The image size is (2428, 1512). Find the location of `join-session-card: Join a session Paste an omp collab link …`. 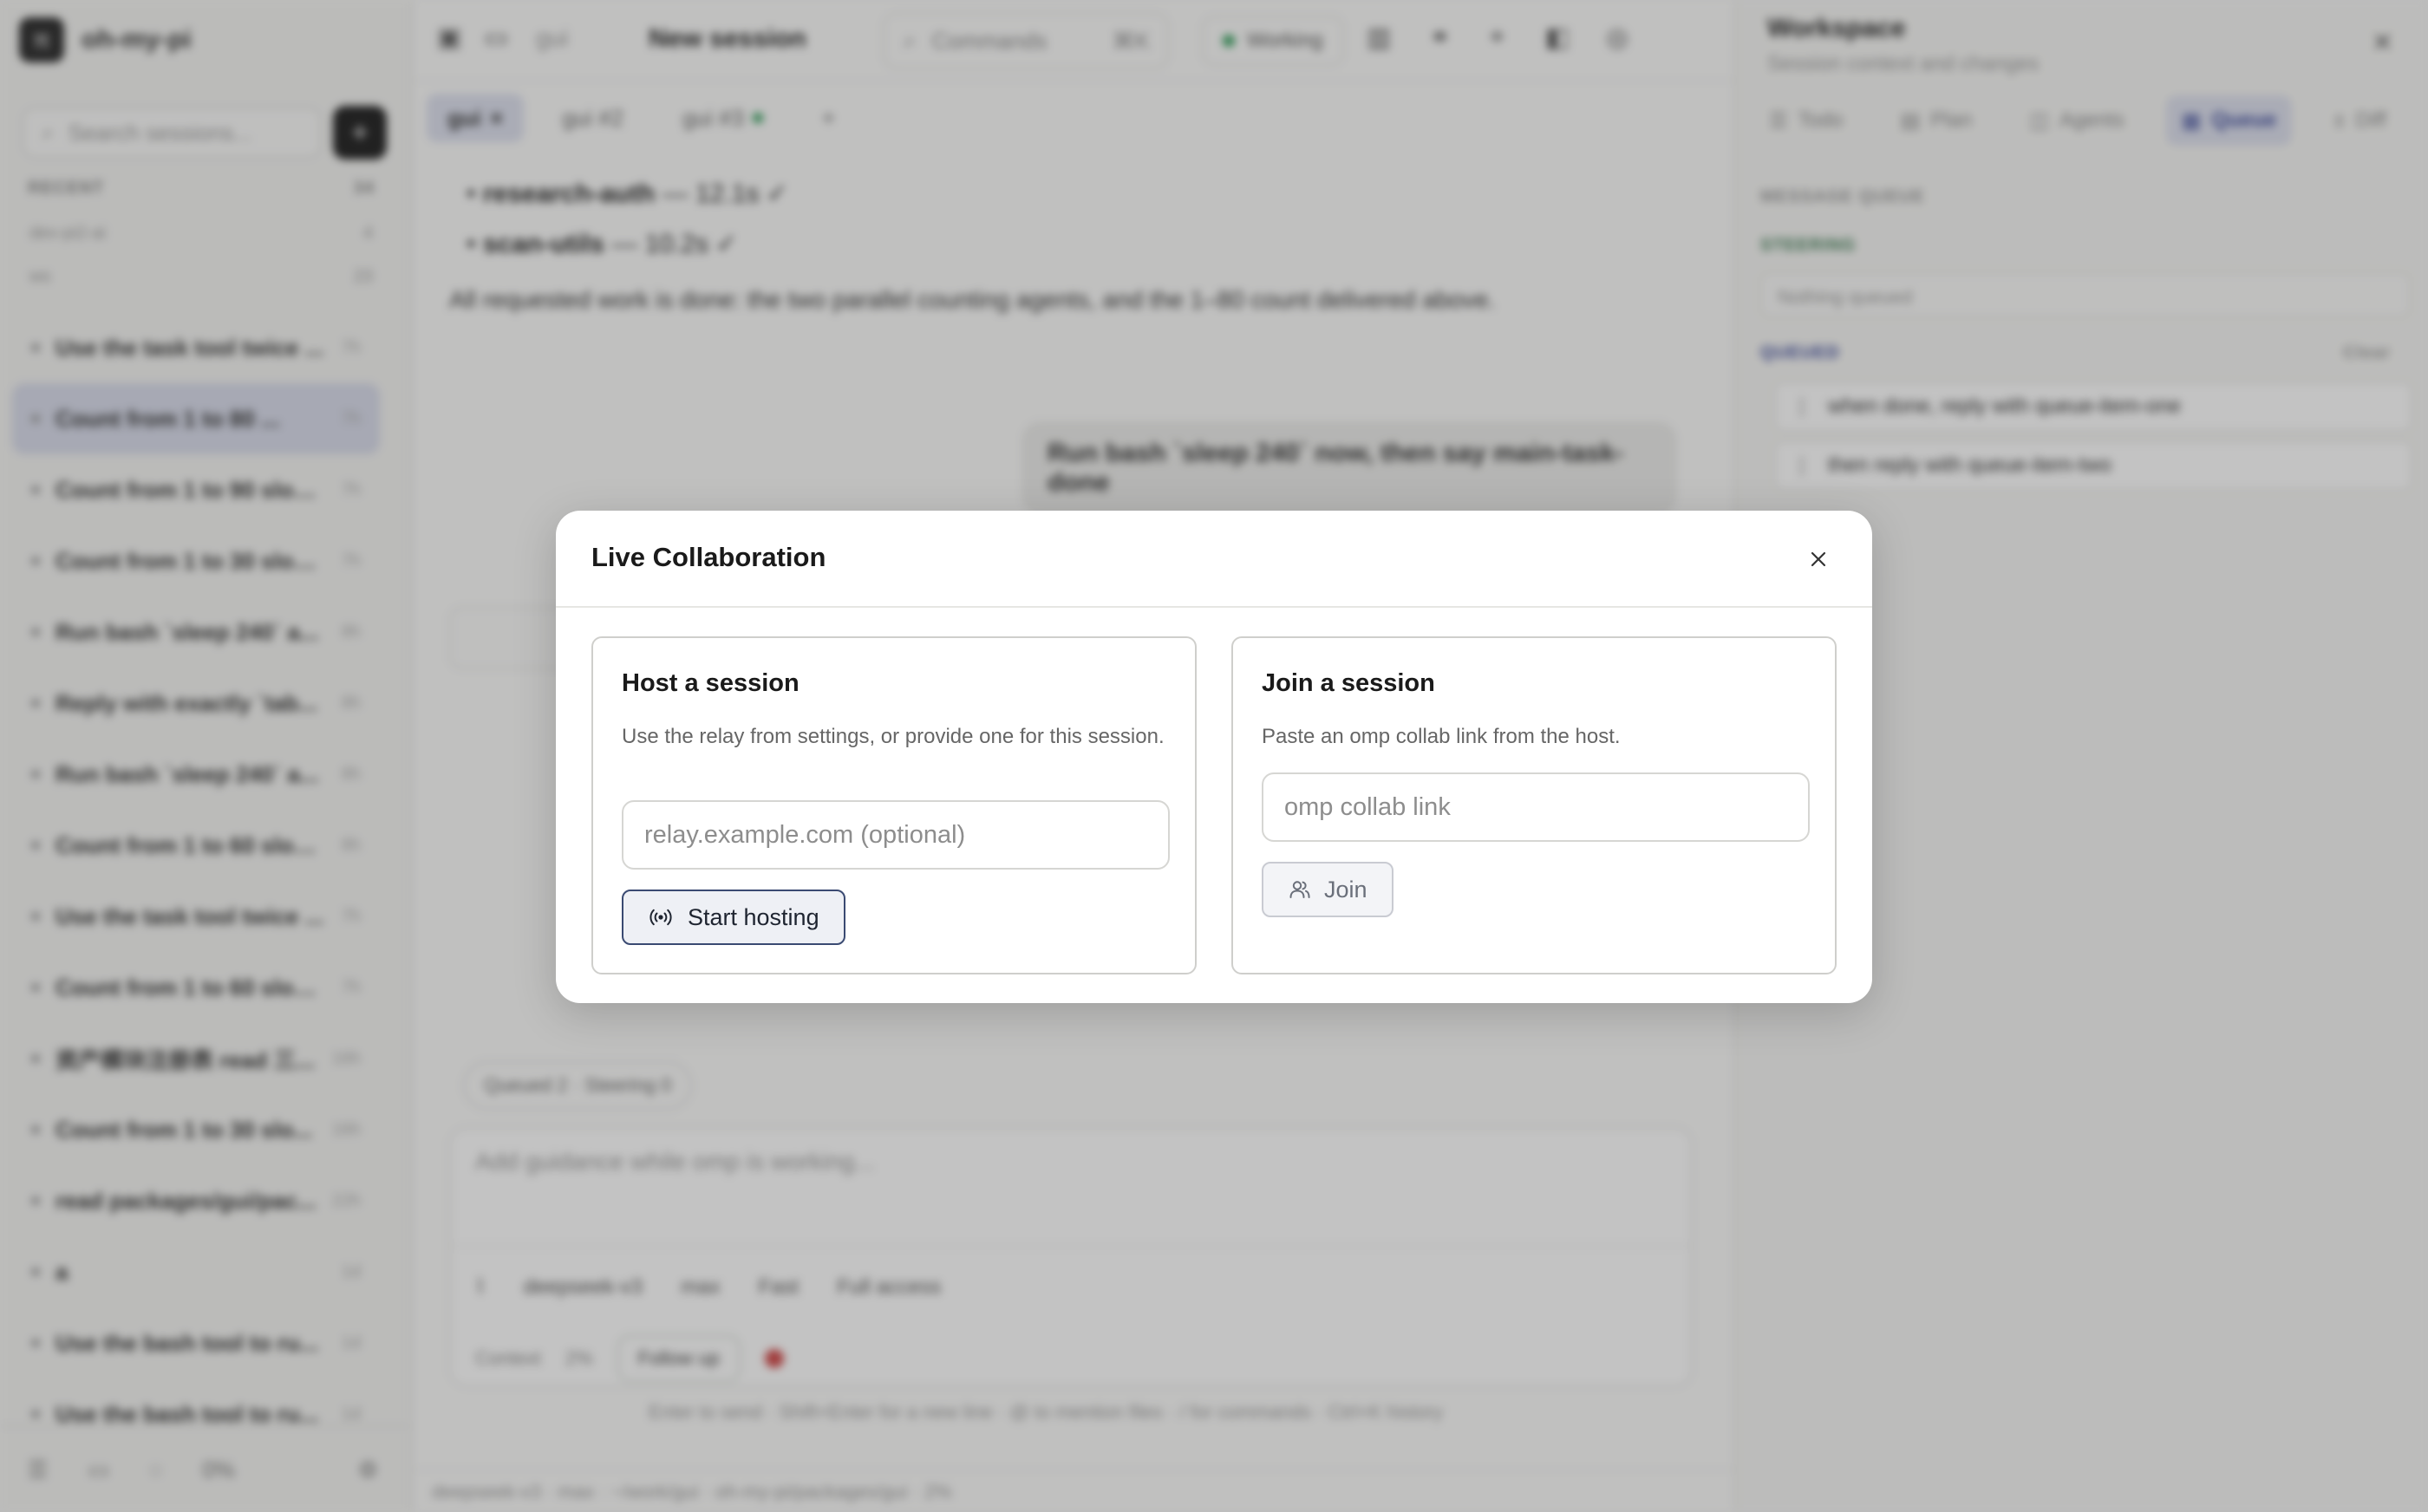

join-session-card: Join a session Paste an omp collab link … is located at coordinates (1534, 805).